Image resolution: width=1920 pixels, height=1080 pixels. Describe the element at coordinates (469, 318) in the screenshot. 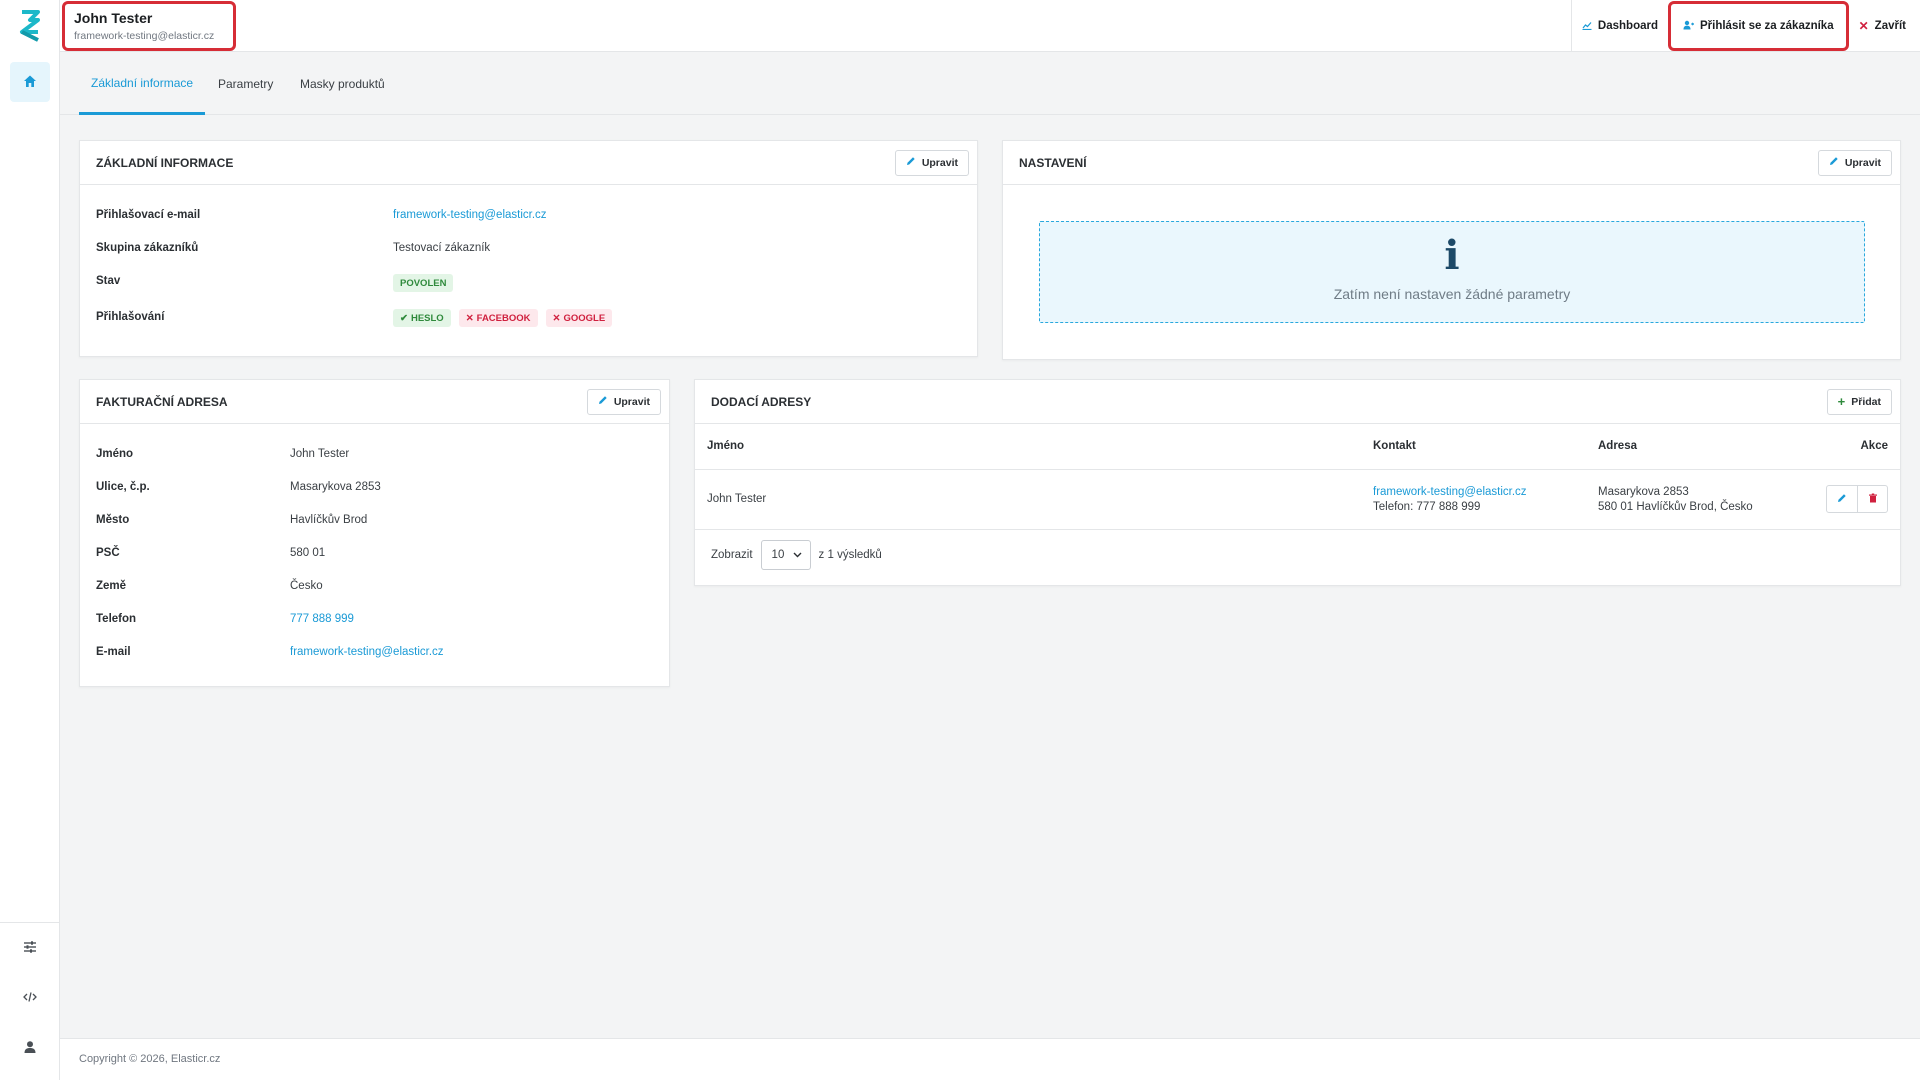

I see `cross-icon: ✕` at that location.